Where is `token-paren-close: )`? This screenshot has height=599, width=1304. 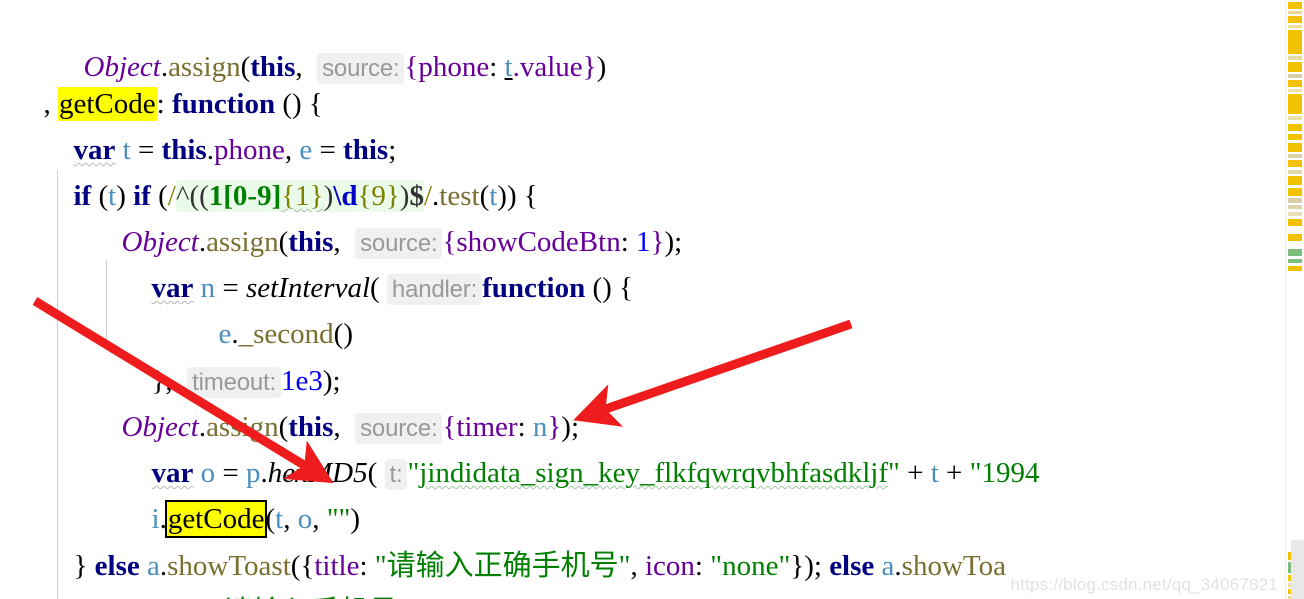 token-paren-close: ) is located at coordinates (601, 67).